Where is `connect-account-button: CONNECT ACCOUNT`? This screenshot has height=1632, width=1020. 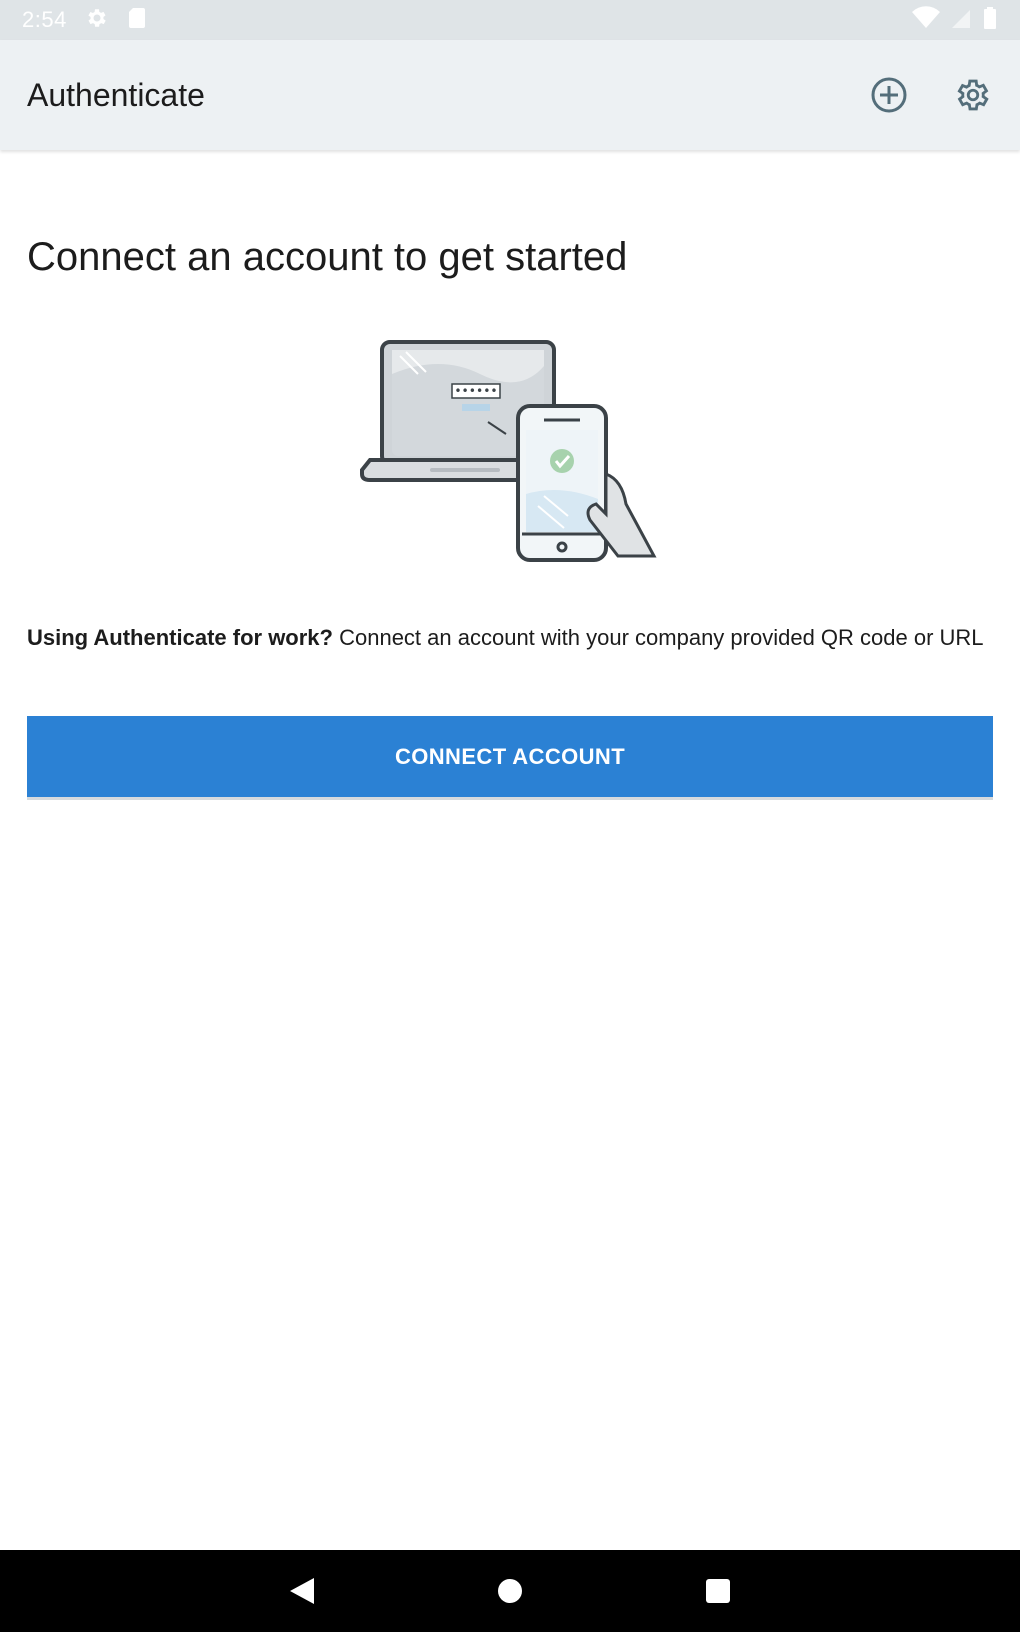 connect-account-button: CONNECT ACCOUNT is located at coordinates (510, 758).